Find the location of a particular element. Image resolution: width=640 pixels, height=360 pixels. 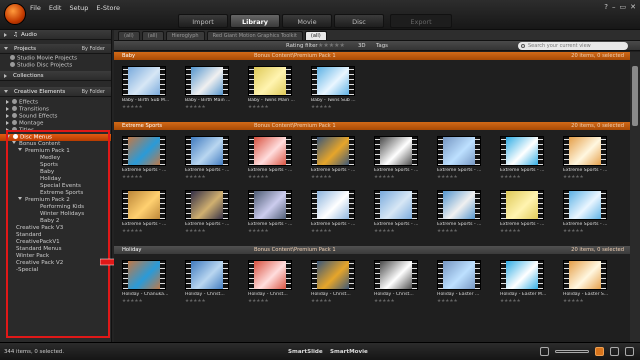

menu-estore: E-Store is located at coordinates (108, 8).